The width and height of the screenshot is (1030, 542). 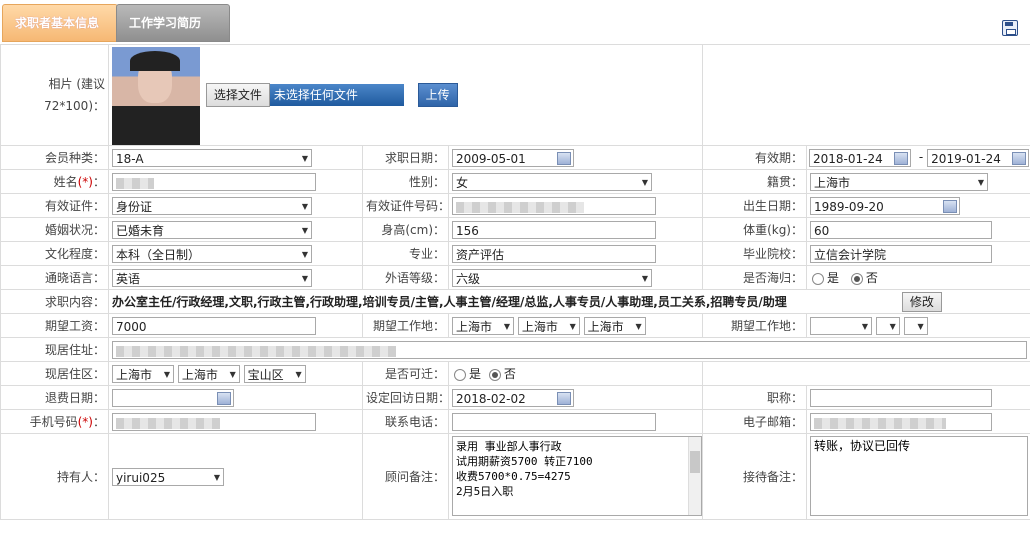 I want to click on email-input, so click(x=901, y=421).